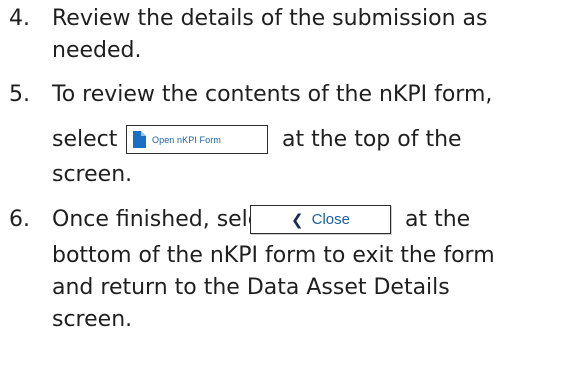 This screenshot has width=587, height=365. I want to click on step-text-line: Review the details of the submission as, so click(270, 18).